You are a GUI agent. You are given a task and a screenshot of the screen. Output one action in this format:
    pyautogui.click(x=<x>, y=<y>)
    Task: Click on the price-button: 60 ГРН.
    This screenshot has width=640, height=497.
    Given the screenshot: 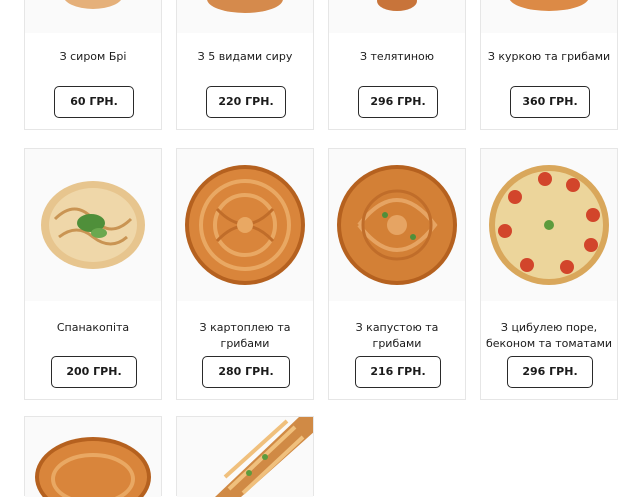 What is the action you would take?
    pyautogui.click(x=94, y=102)
    